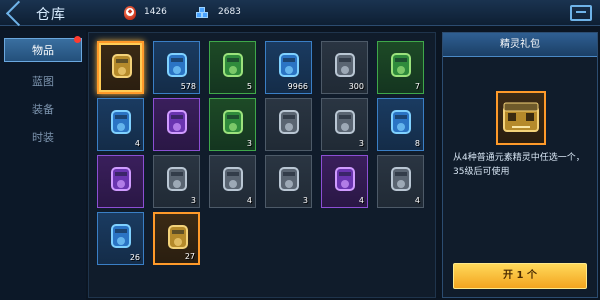  Describe the element at coordinates (188, 86) in the screenshot. I see `item-count: 578` at that location.